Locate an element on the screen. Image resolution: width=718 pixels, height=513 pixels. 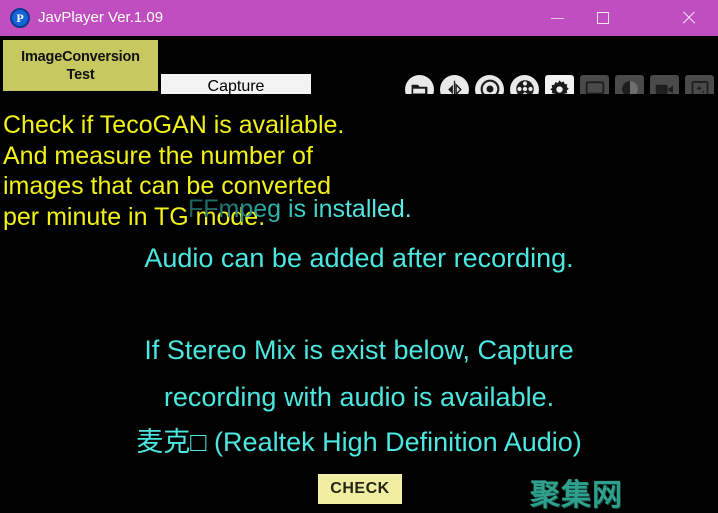
stereo-mix-line-2: recording with audio is available. is located at coordinates (359, 397).